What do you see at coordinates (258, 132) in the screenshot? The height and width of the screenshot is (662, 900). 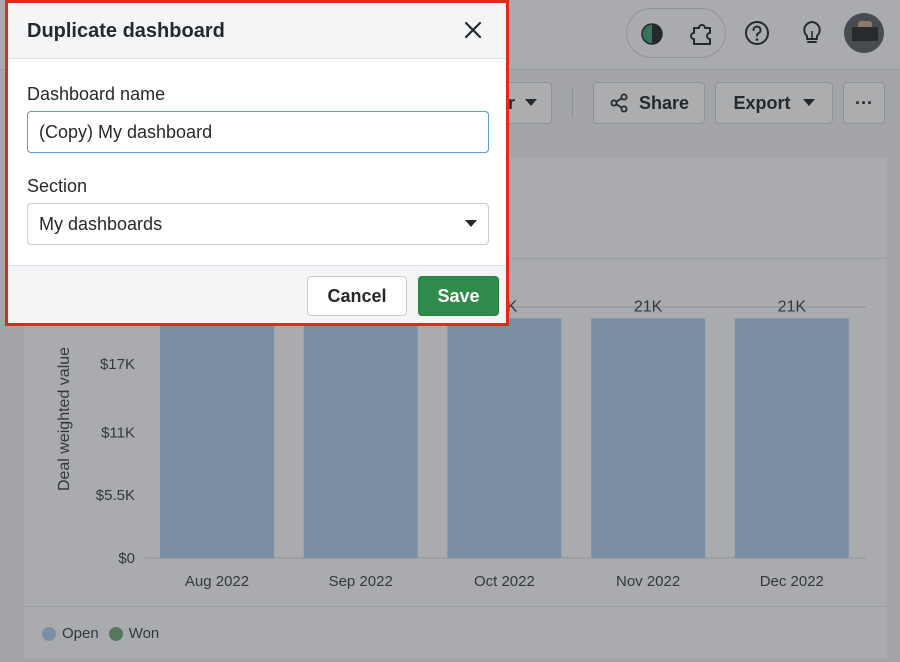 I see `dashboard-name-input` at bounding box center [258, 132].